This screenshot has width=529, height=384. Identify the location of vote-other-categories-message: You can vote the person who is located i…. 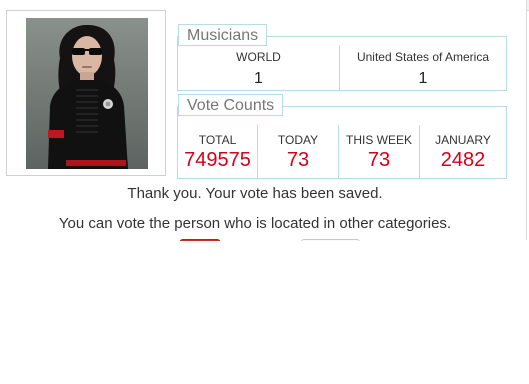
(255, 223).